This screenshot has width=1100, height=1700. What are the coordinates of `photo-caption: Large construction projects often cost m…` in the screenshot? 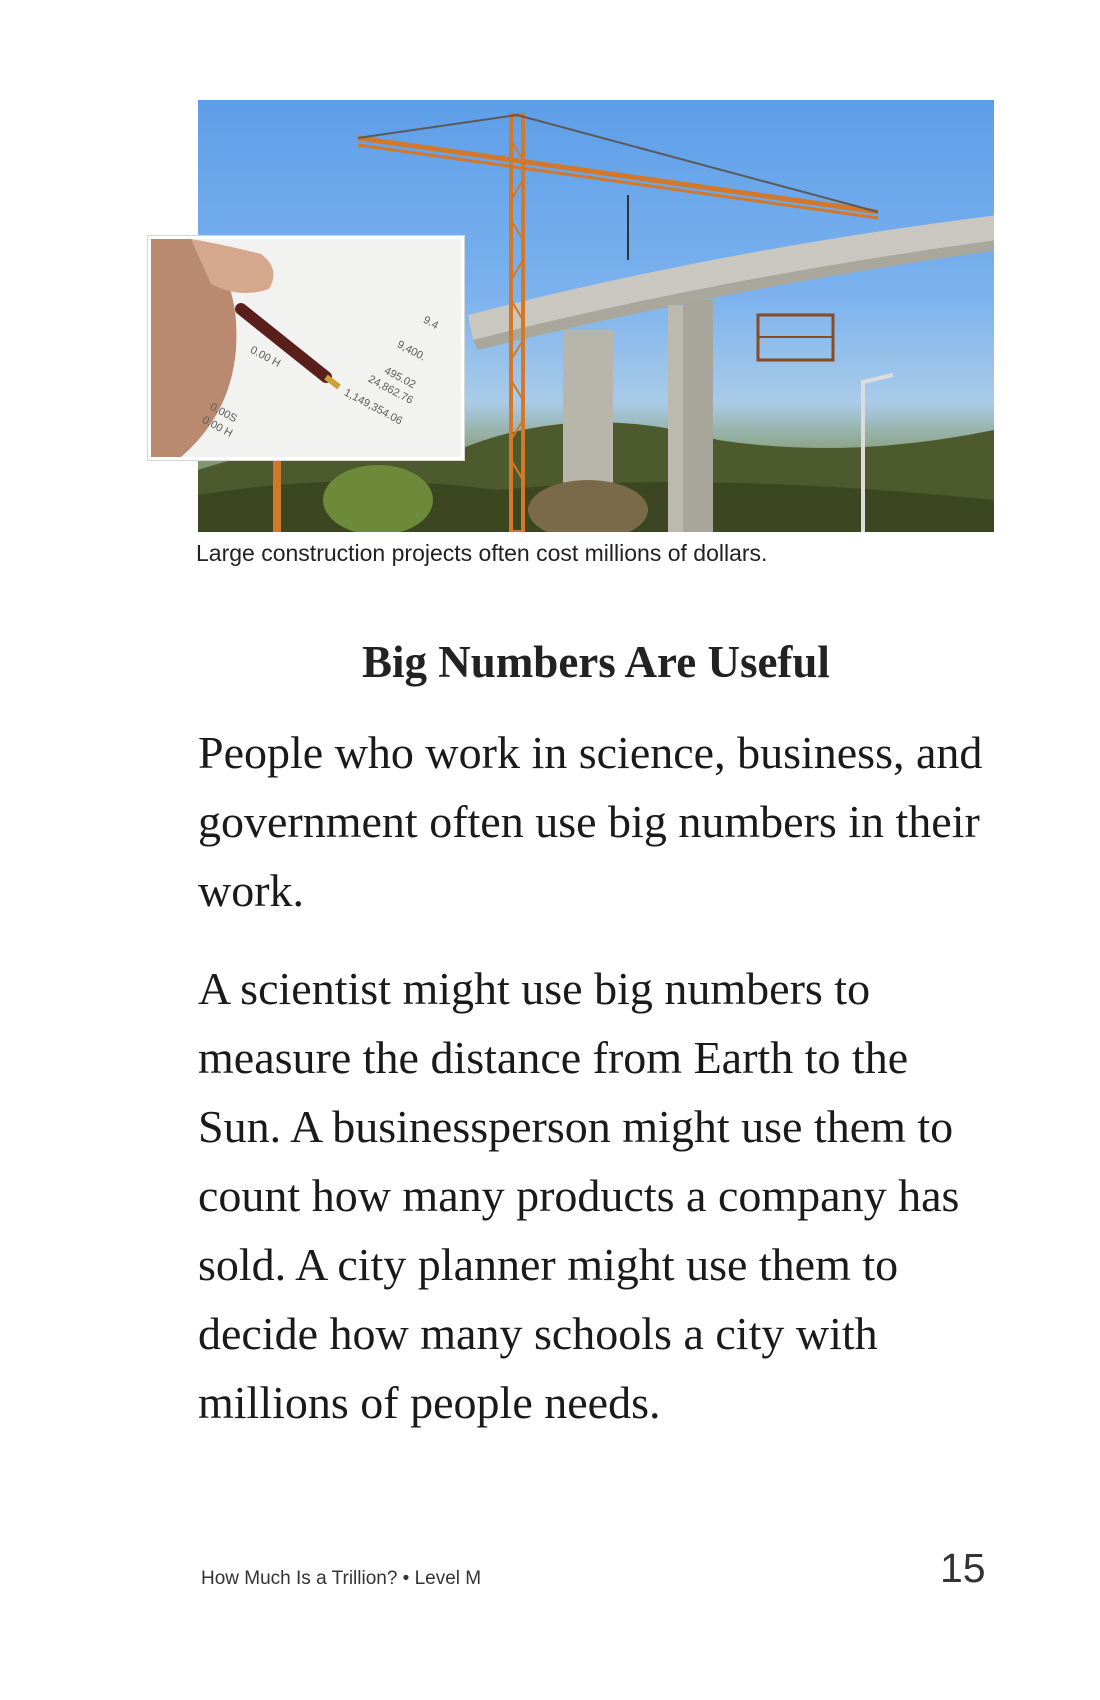 It's located at (482, 553).